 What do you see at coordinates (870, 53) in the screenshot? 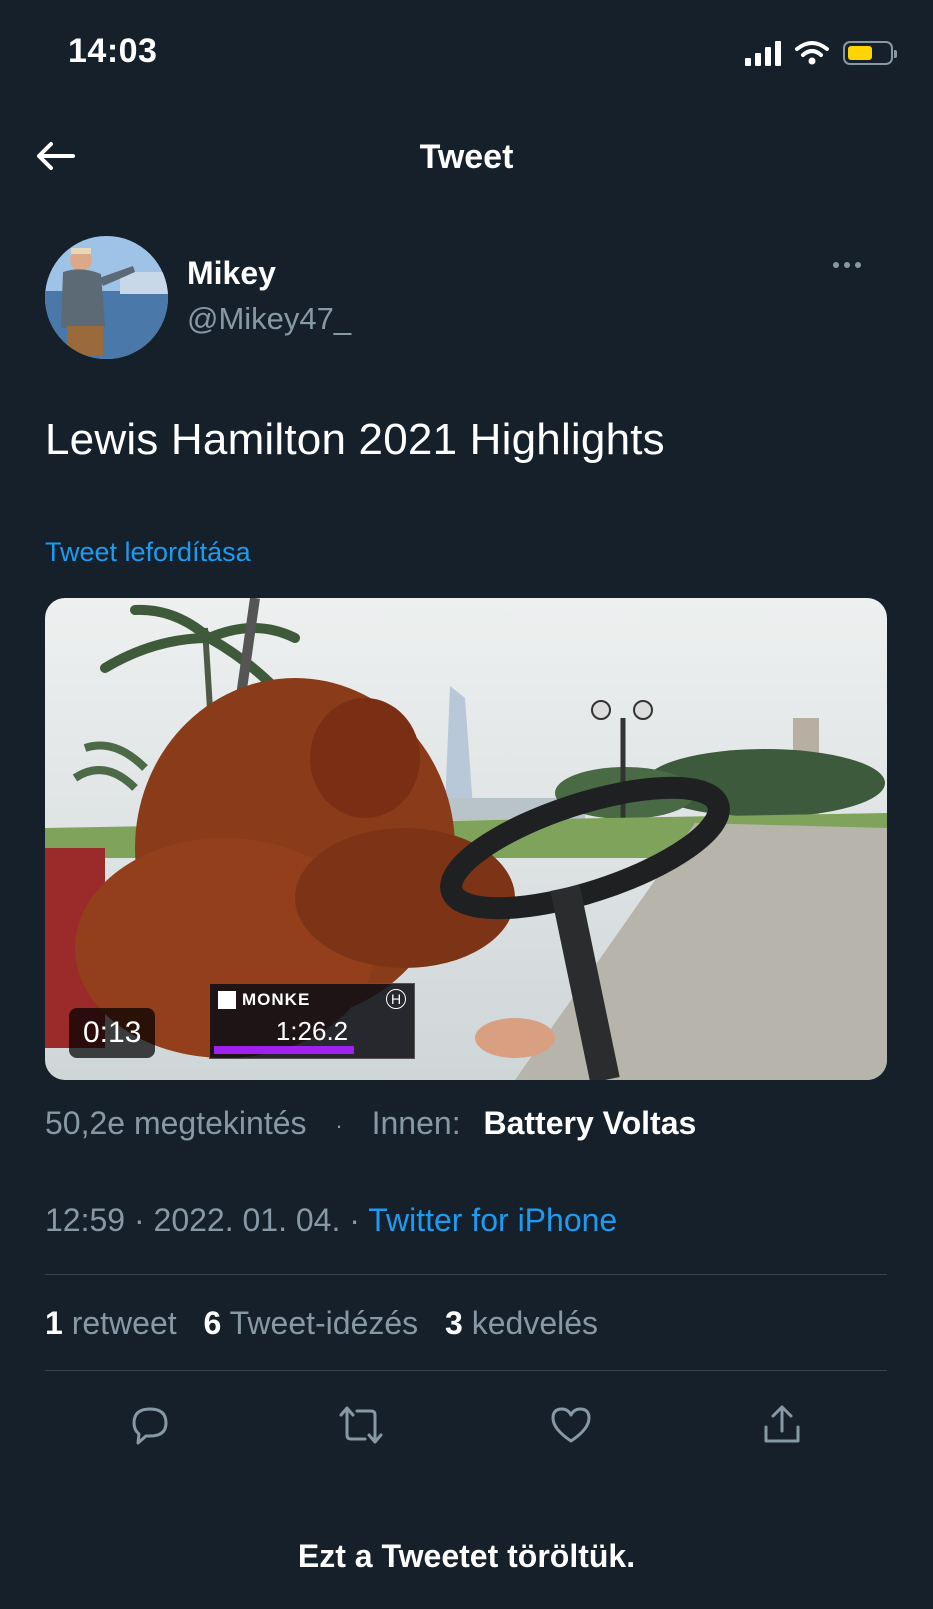
I see `battery-icon` at bounding box center [870, 53].